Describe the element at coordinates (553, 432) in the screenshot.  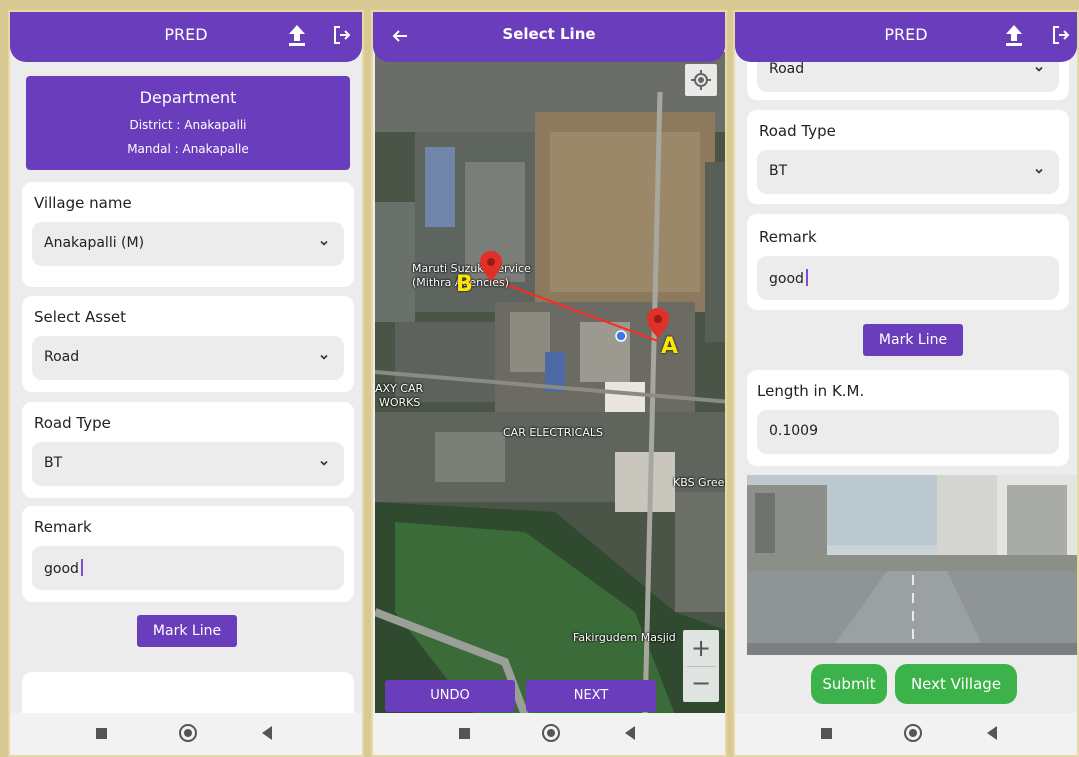
I see `map-label-car-electricals: CAR ELECTRICALS` at that location.